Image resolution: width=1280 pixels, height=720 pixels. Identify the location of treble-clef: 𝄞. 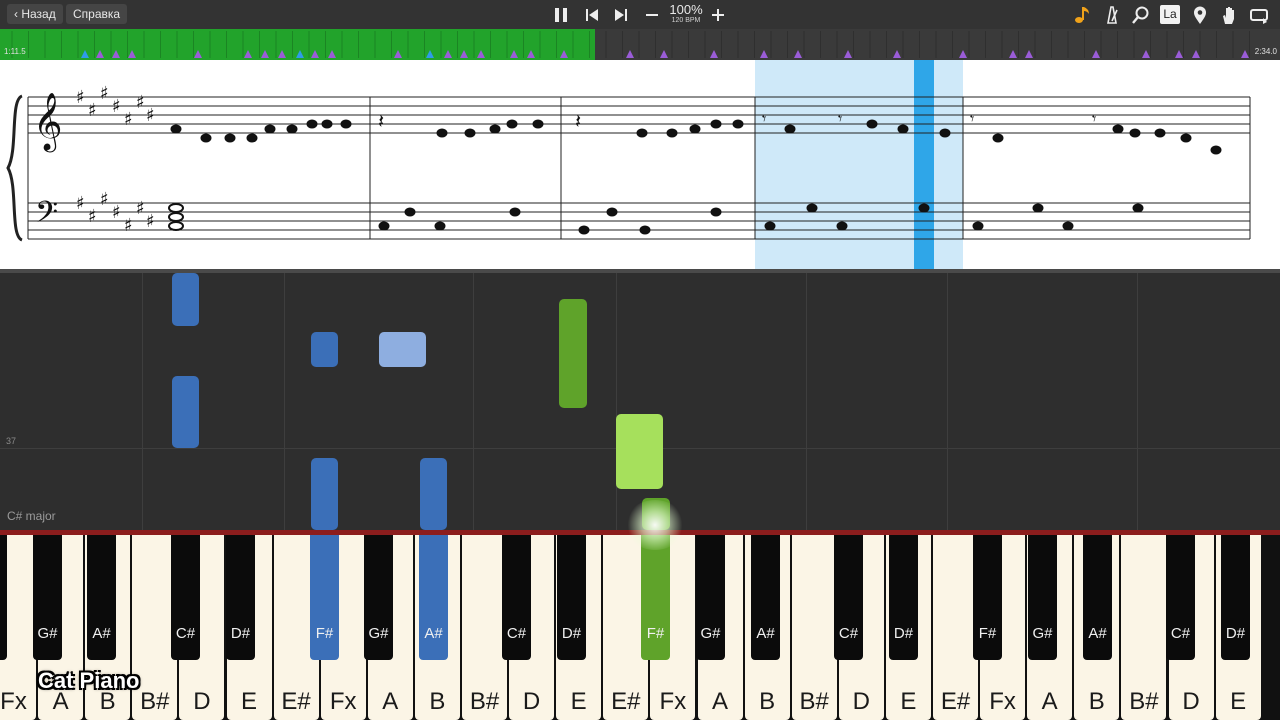
(48, 122).